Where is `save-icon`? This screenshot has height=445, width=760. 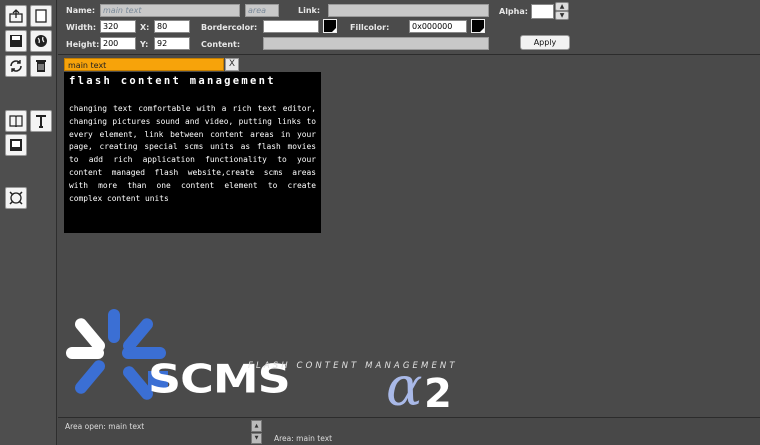
save-icon is located at coordinates (16, 41).